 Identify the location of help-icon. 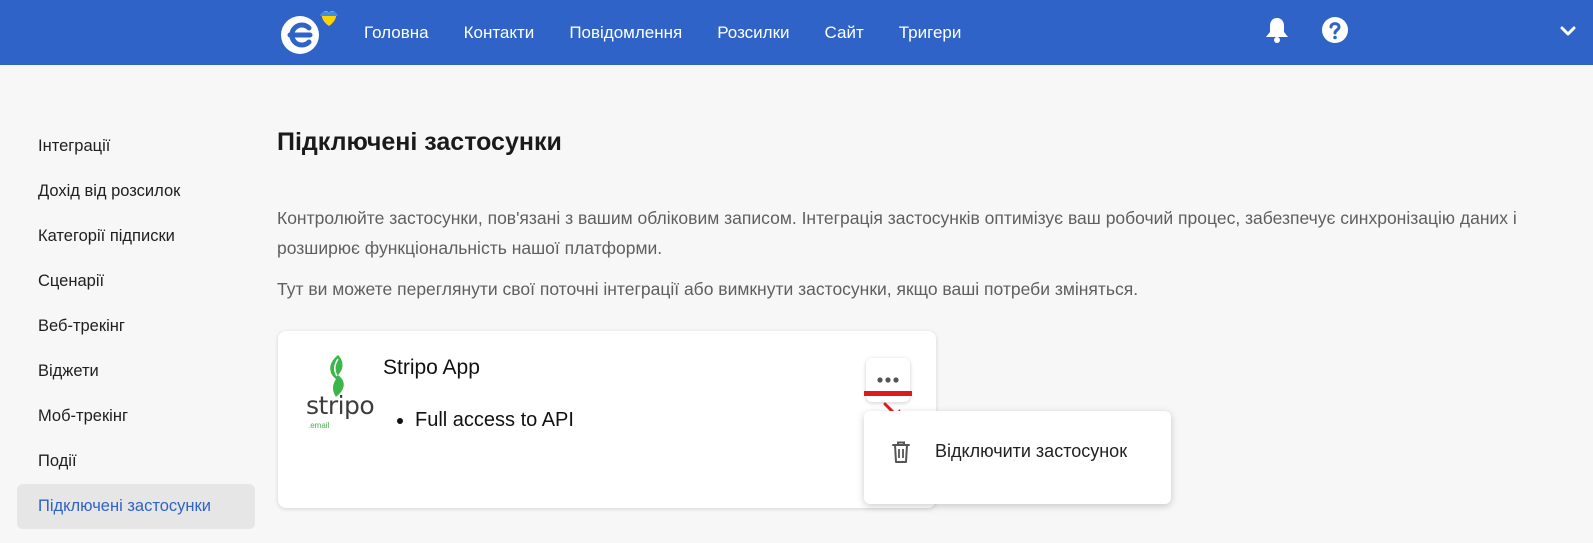
(1335, 30).